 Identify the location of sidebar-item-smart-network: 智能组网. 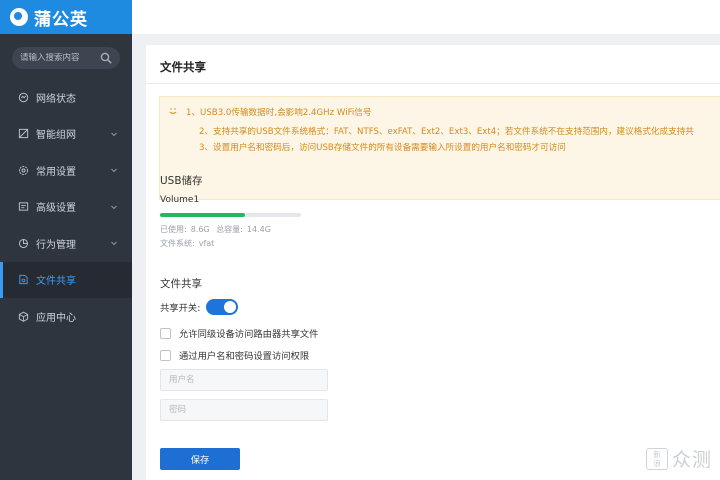
(66, 134).